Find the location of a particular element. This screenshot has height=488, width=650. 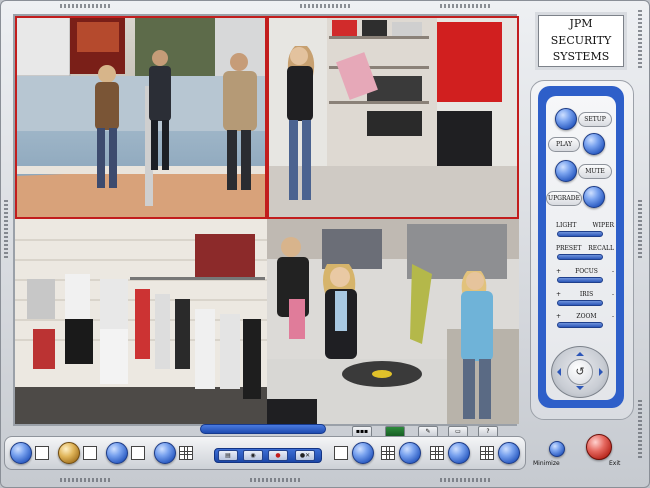

ptz-right-arrow-icon is located at coordinates (603, 372).